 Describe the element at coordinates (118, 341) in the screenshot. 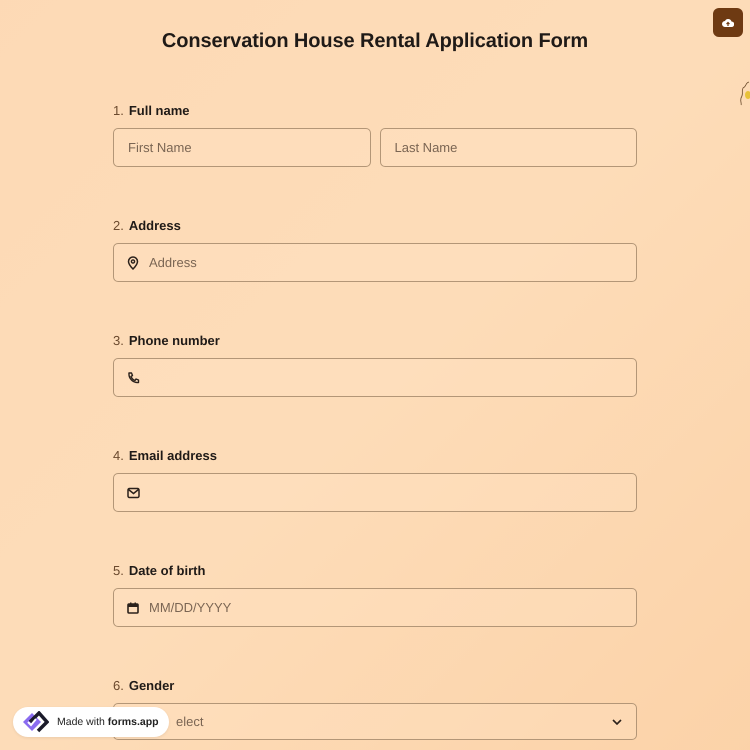

I see `question-number: 3.` at that location.